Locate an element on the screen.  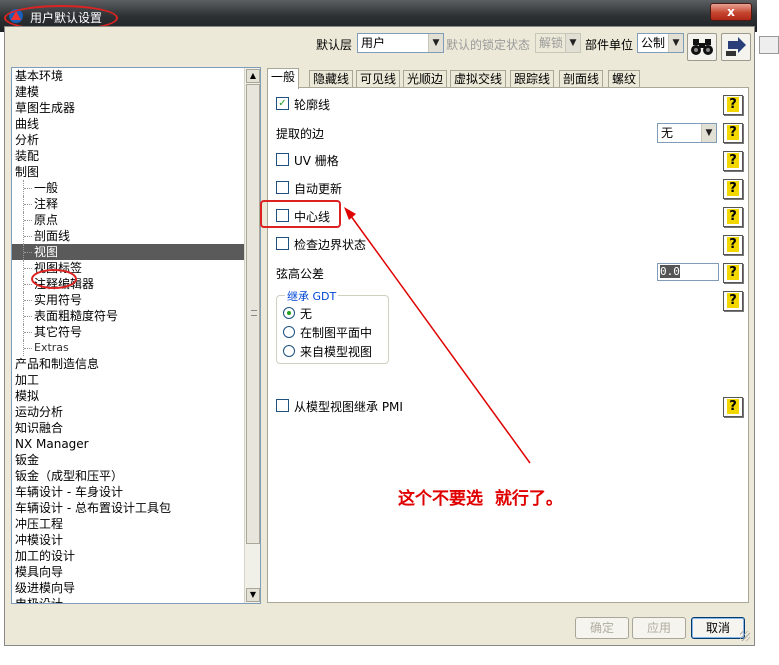
tree-item: 电极设计 is located at coordinates (128, 599).